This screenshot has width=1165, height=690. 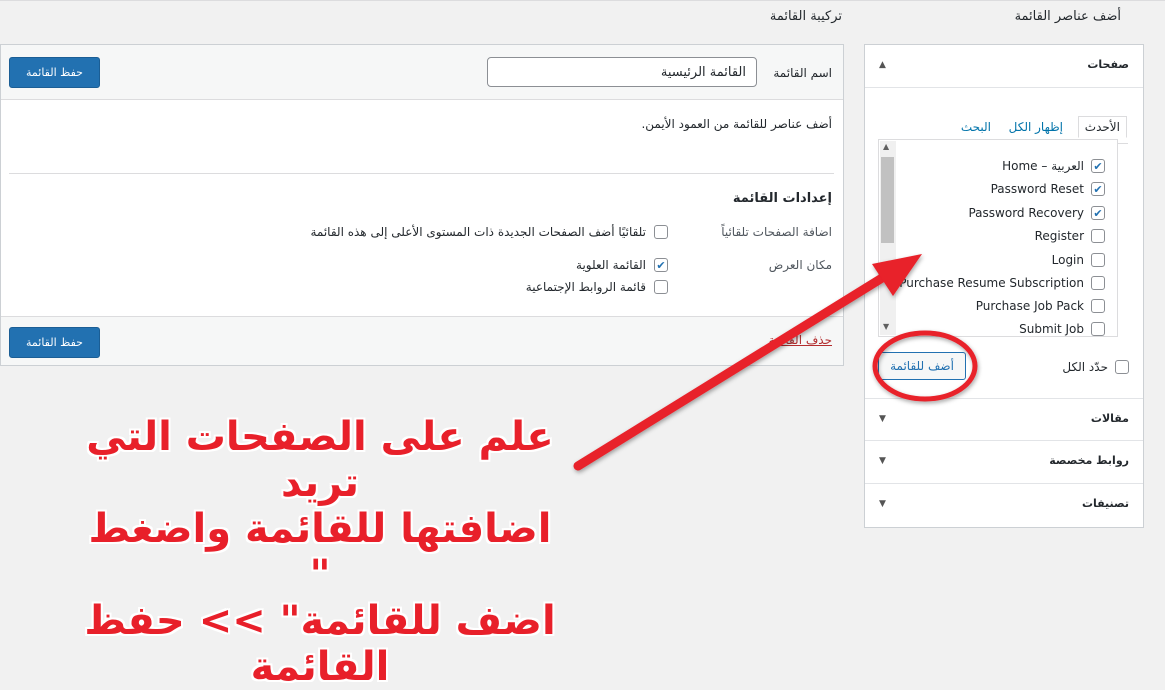 I want to click on annotation-circle, so click(x=925, y=366).